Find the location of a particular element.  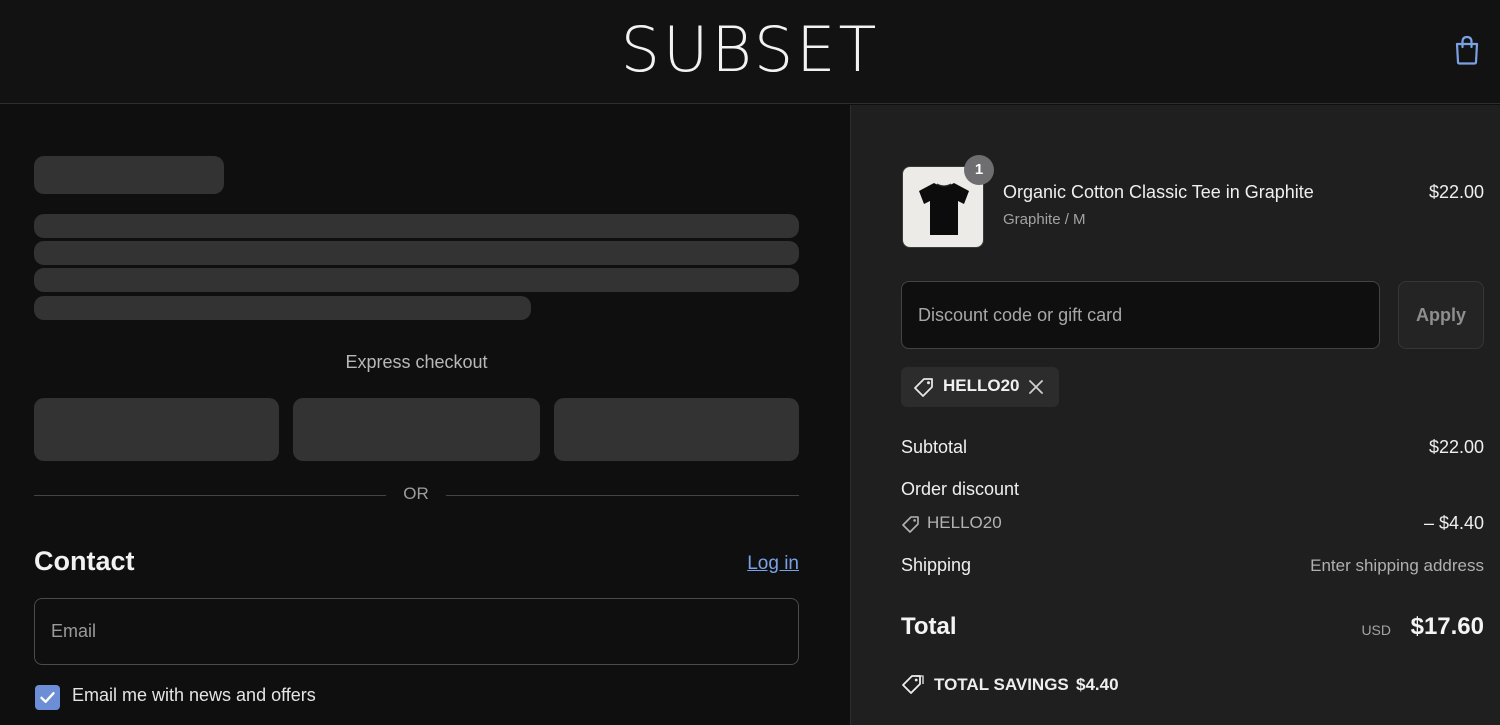

product-variant: Graphite / M is located at coordinates (1044, 219).